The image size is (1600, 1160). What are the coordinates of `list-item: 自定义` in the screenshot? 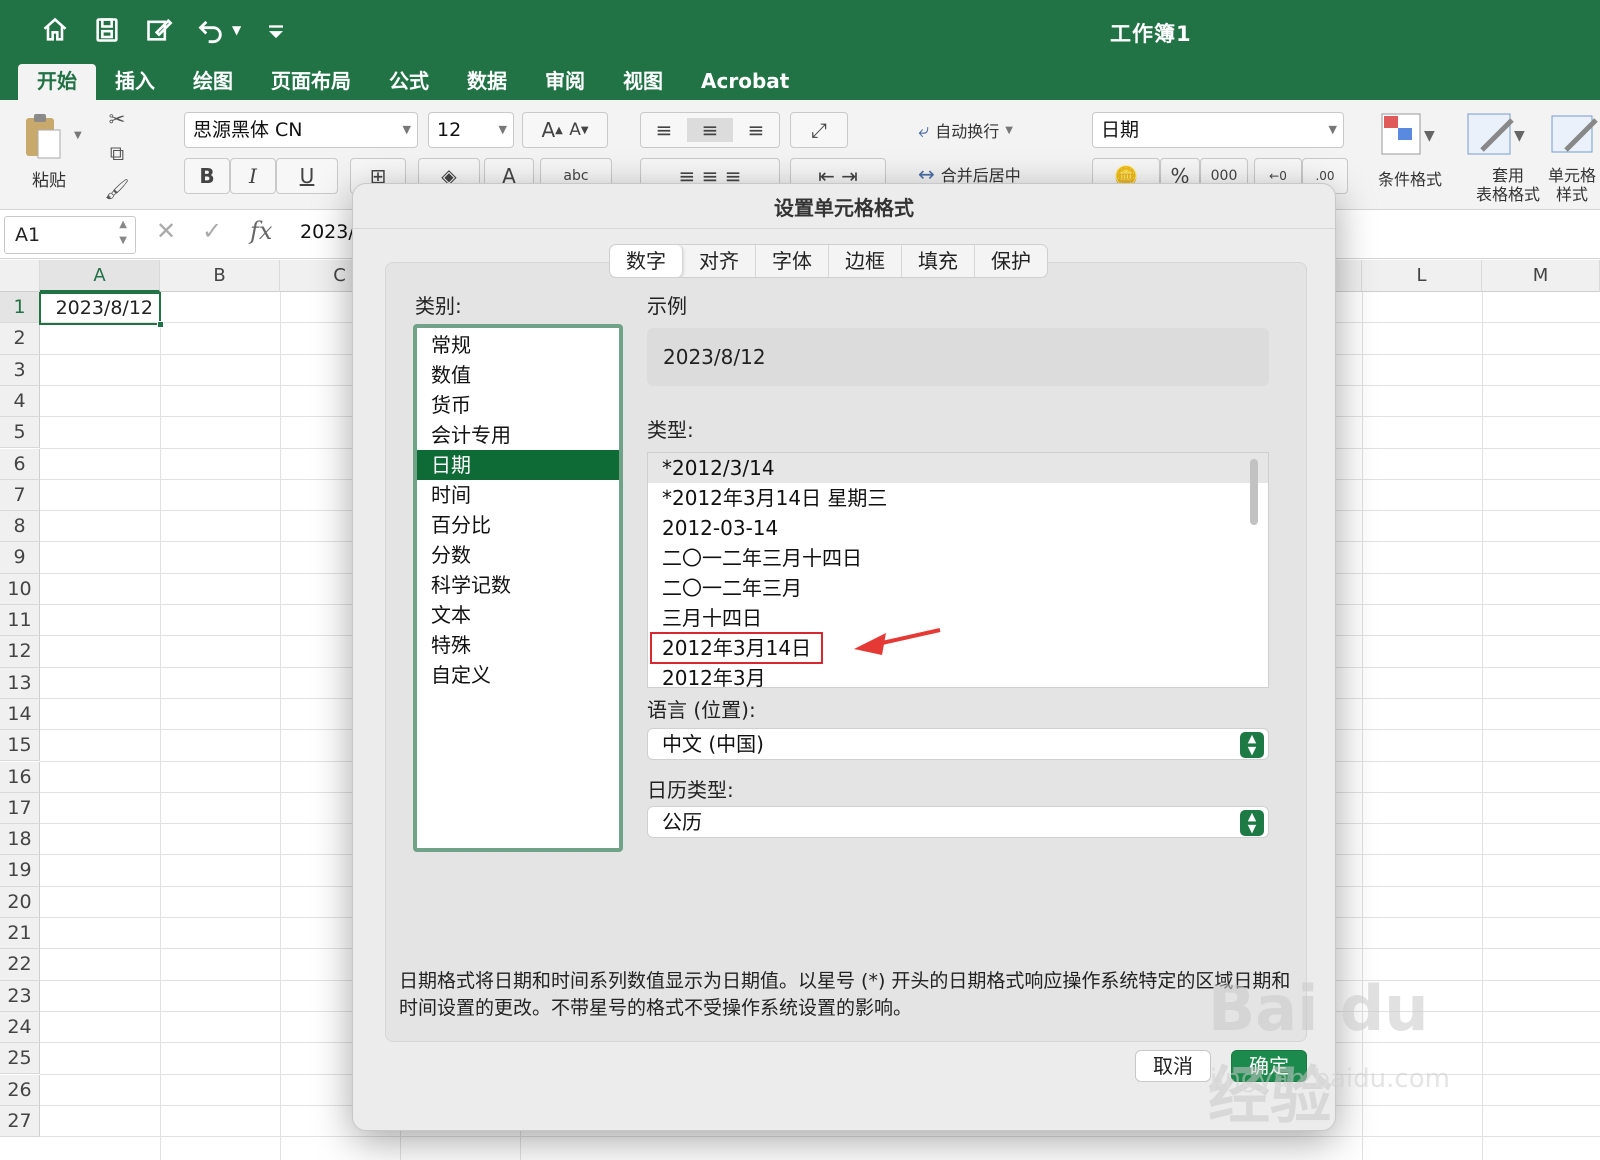 It's located at (518, 675).